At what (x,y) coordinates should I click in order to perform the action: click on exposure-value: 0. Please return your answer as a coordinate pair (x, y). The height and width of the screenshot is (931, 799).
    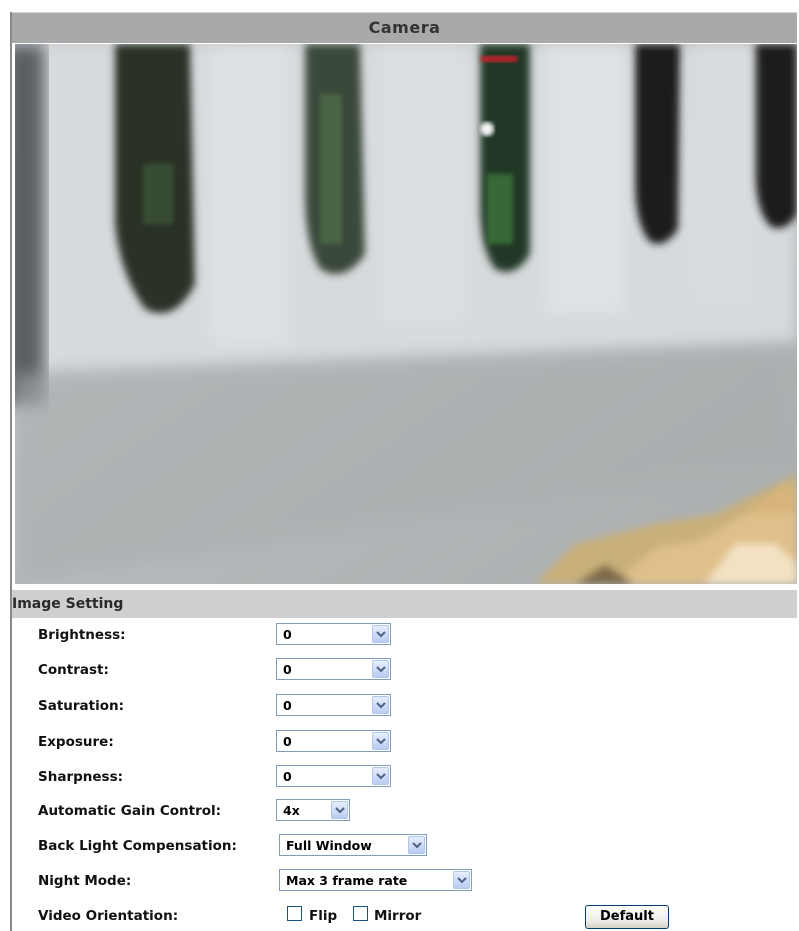
    Looking at the image, I should click on (287, 741).